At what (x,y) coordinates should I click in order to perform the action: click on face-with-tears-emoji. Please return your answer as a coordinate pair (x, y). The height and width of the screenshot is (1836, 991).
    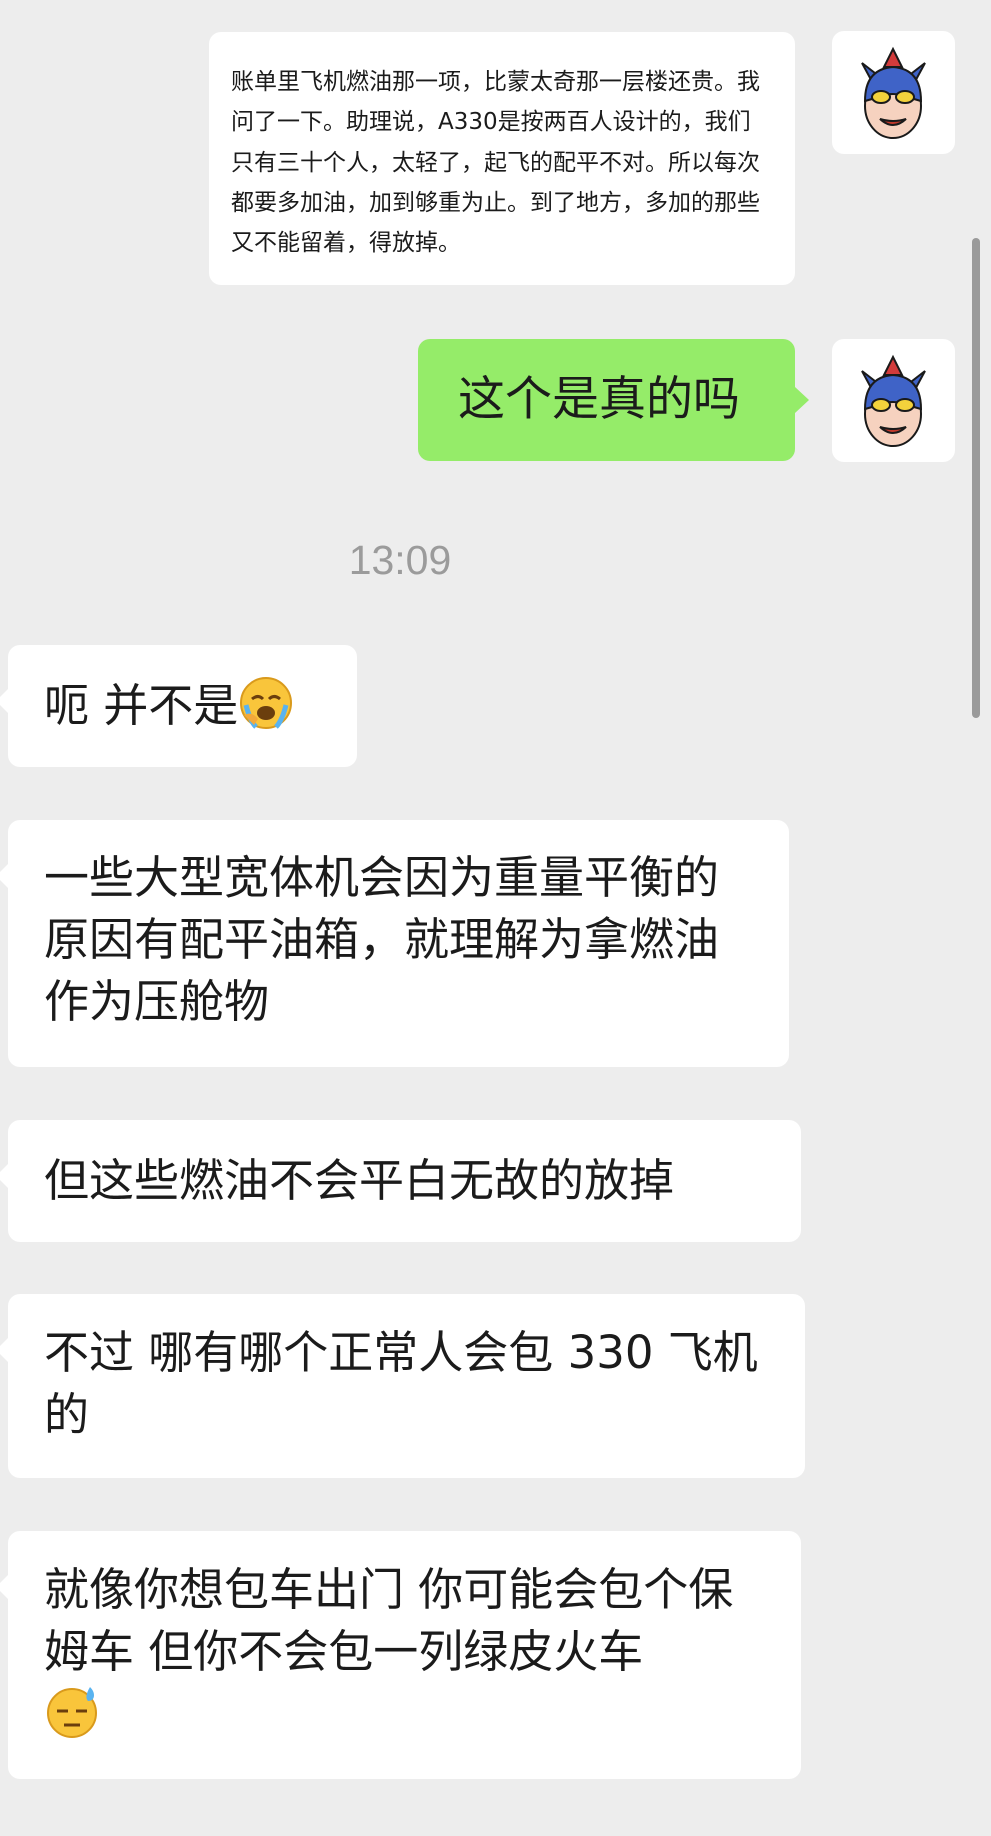
    Looking at the image, I should click on (266, 704).